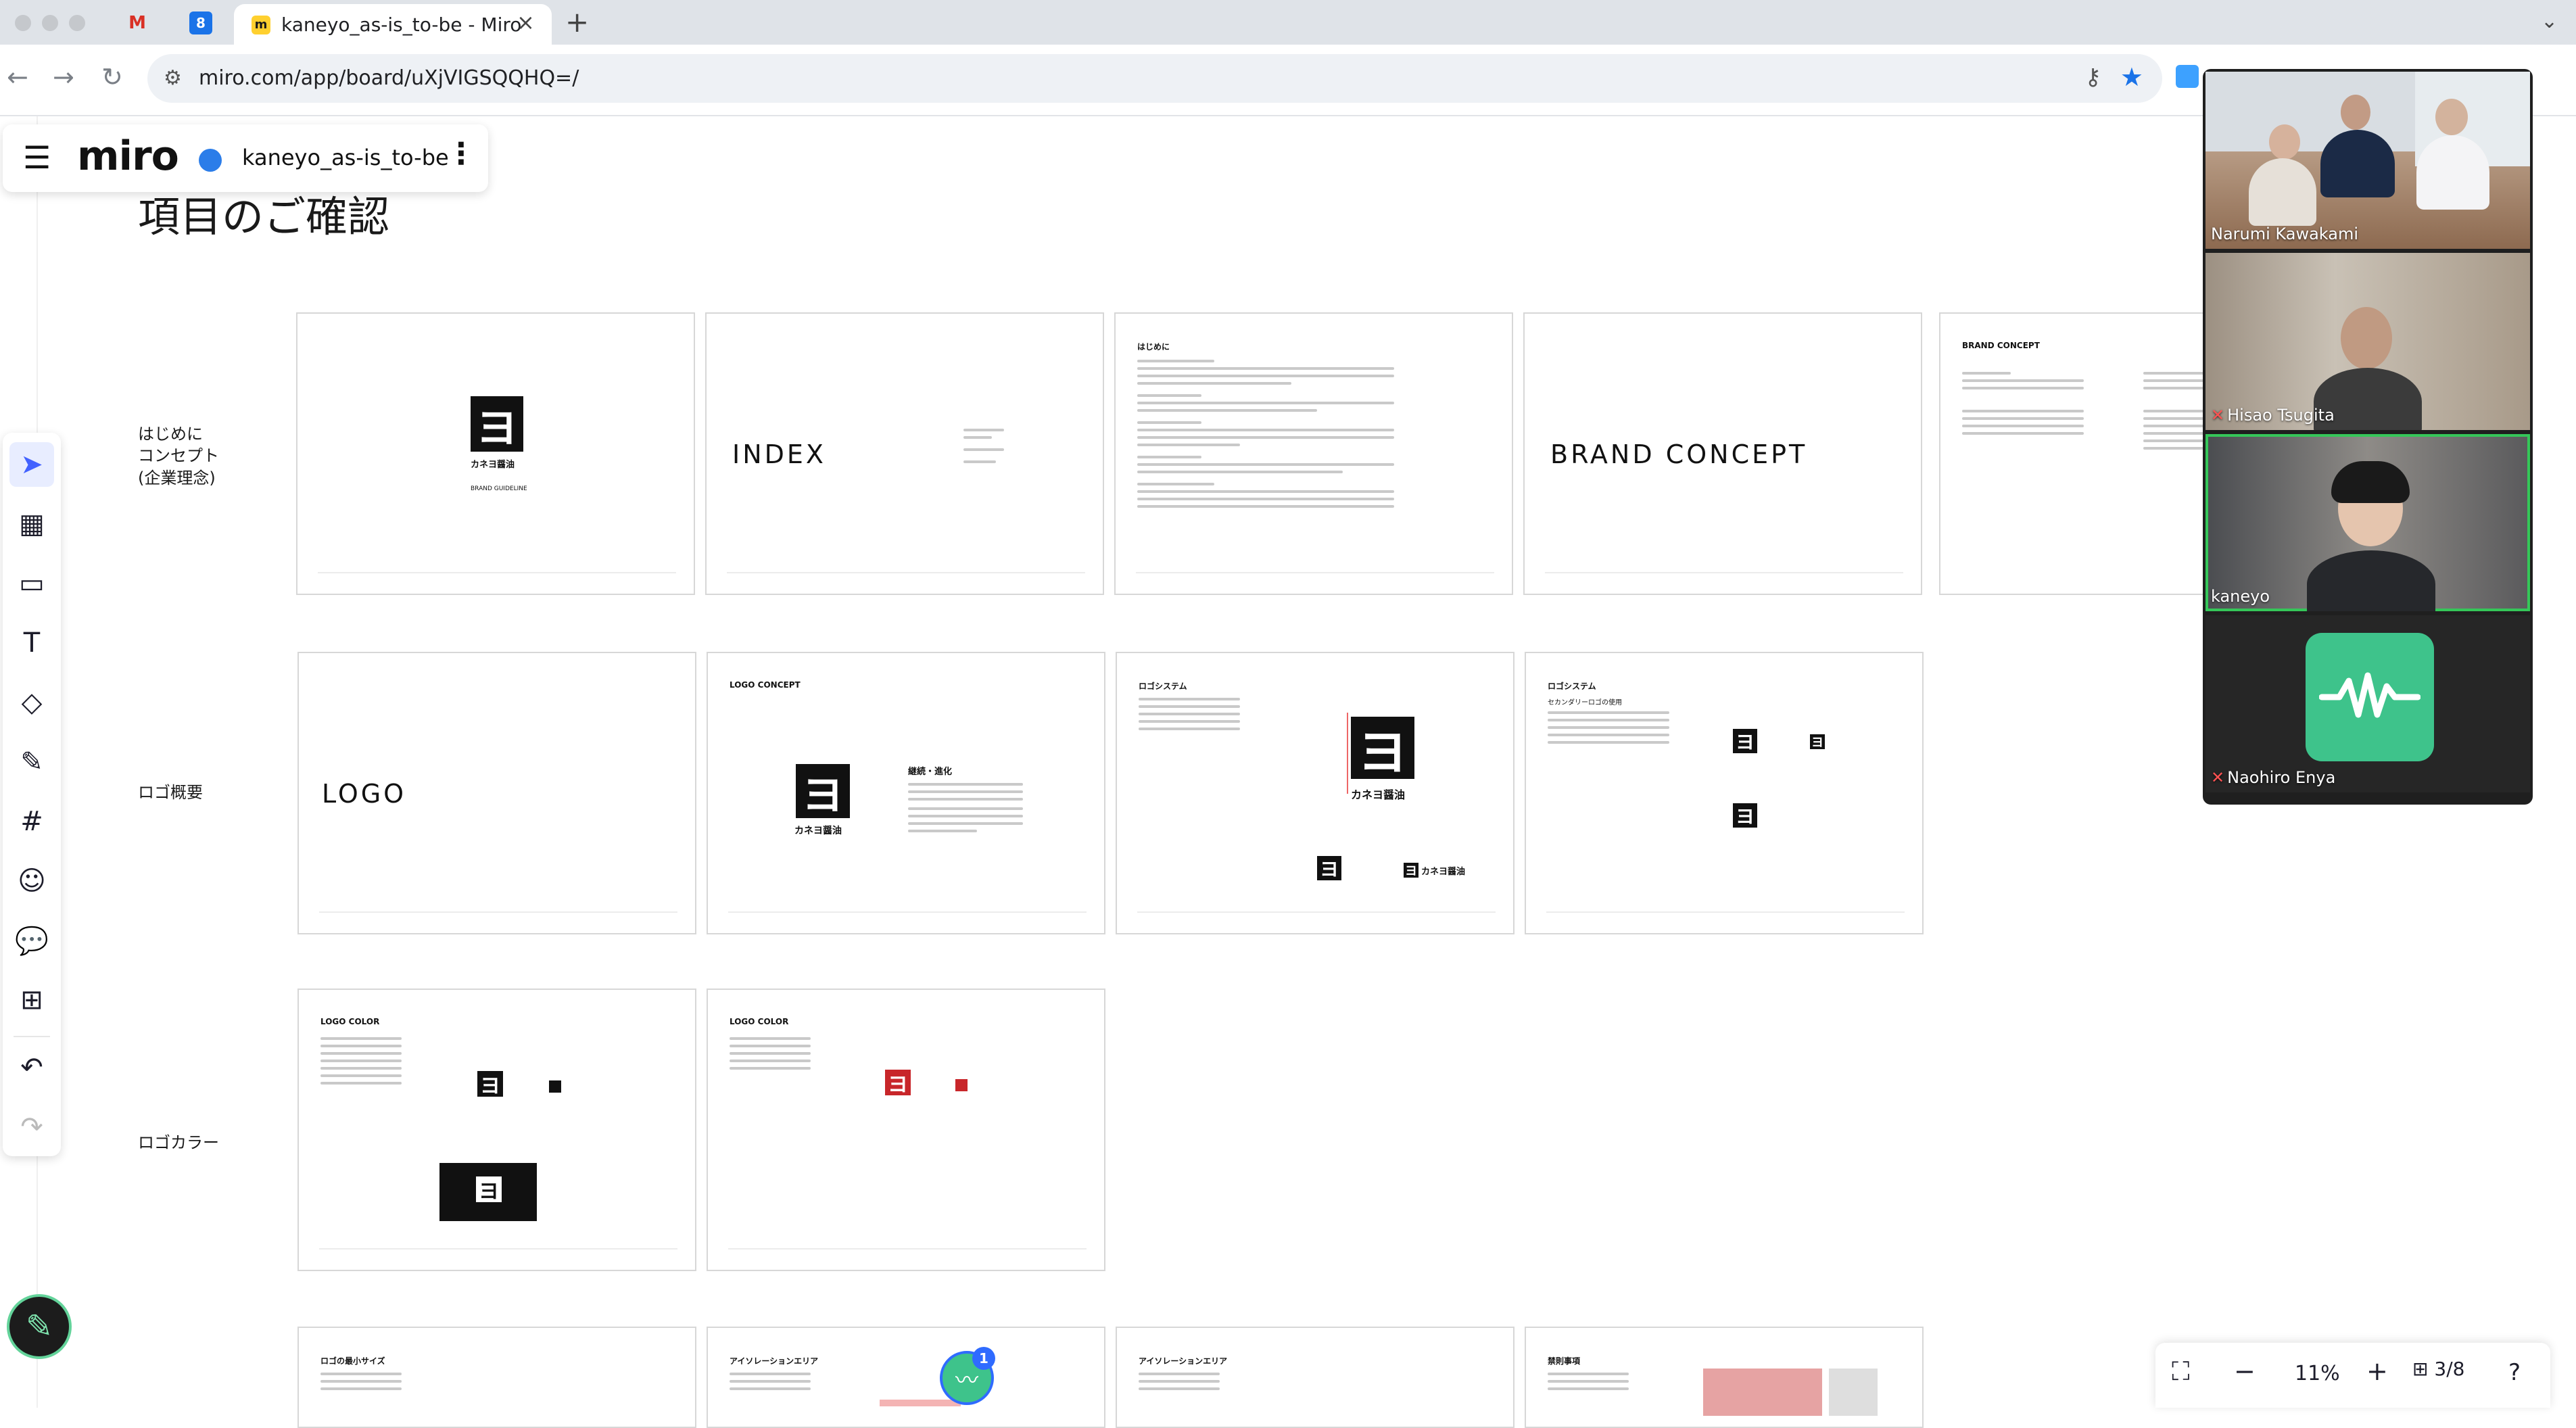 Image resolution: width=2576 pixels, height=1428 pixels. I want to click on forward-arrow-icon: →, so click(63, 77).